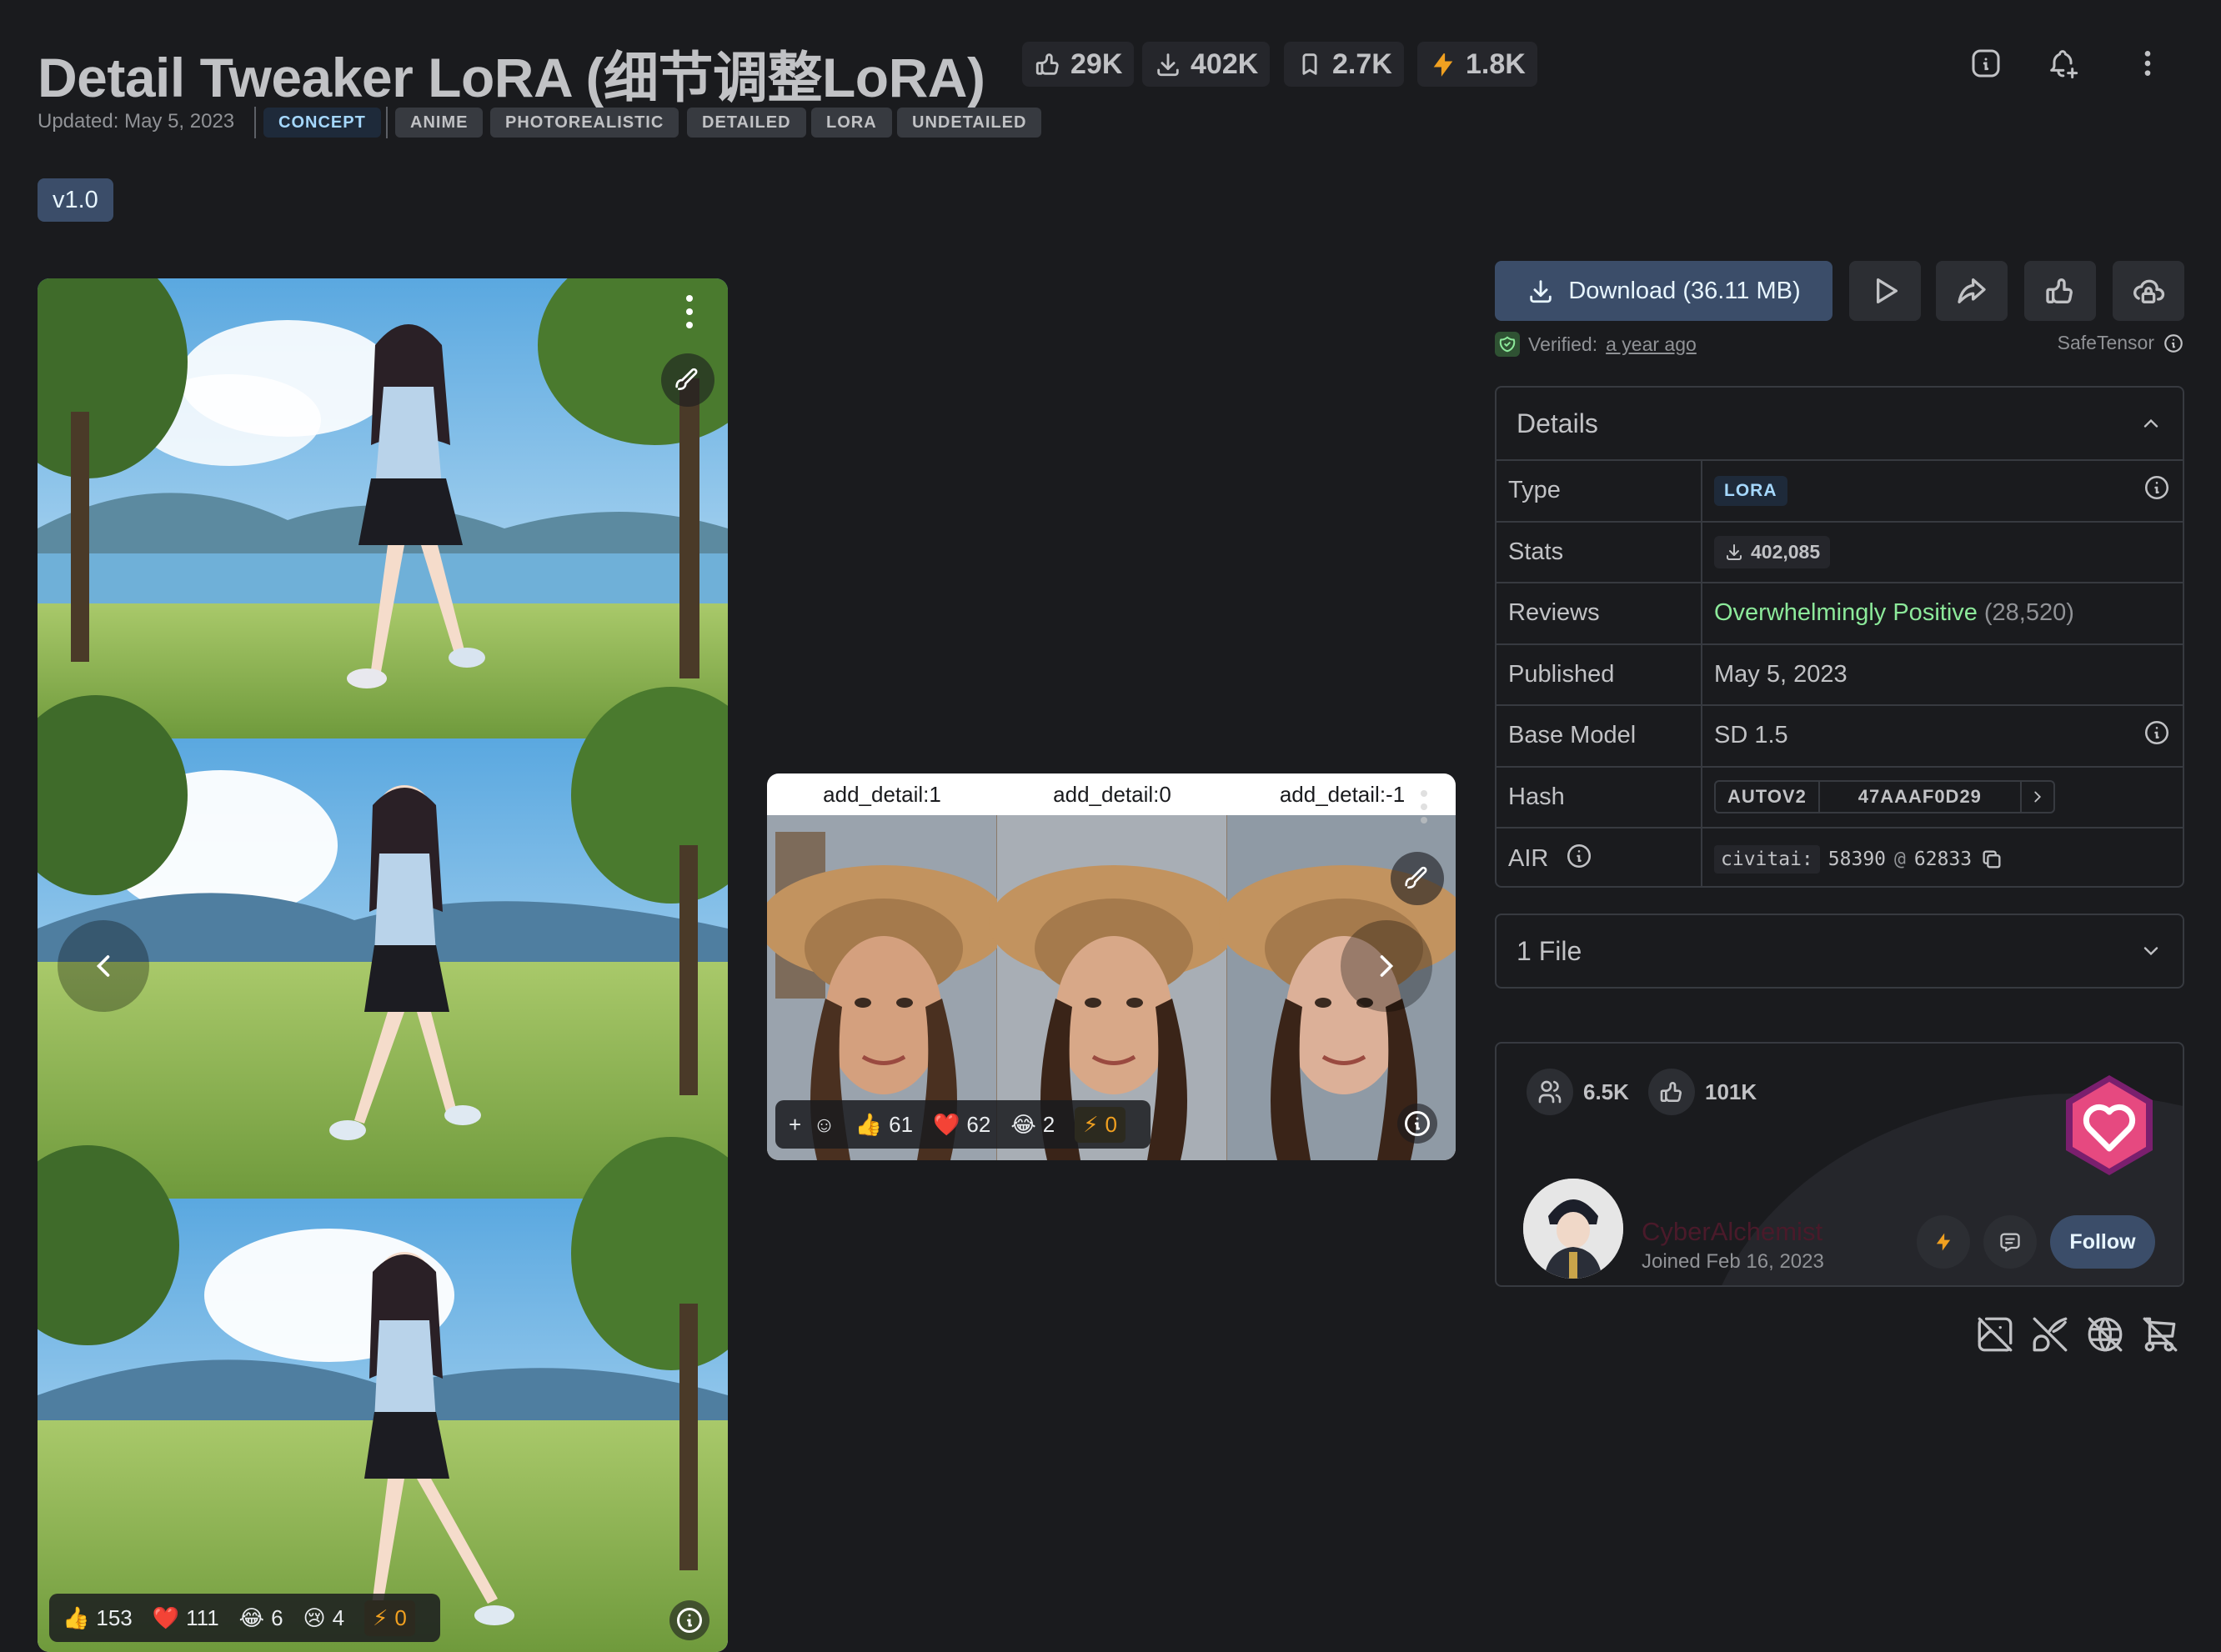 This screenshot has width=2221, height=1652. What do you see at coordinates (851, 123) in the screenshot?
I see `tag-lora: LORA` at bounding box center [851, 123].